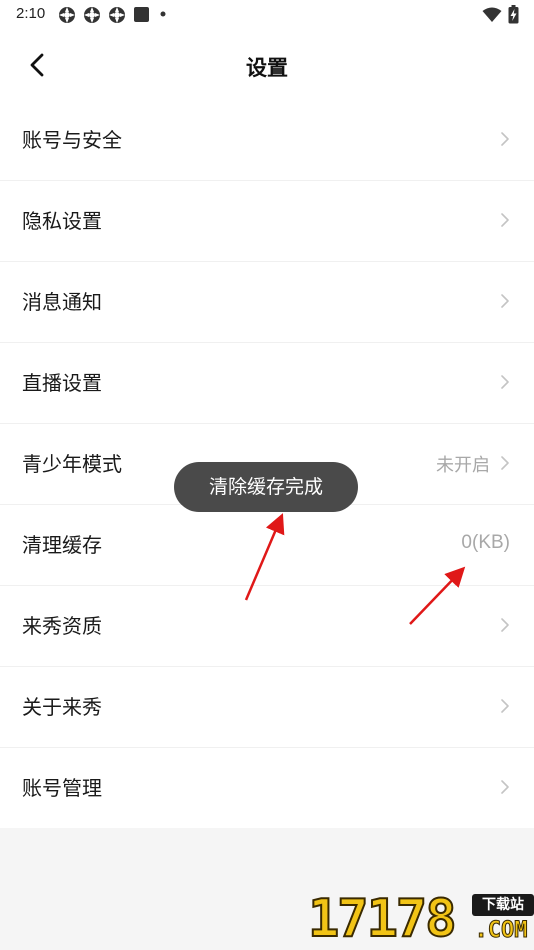 Image resolution: width=534 pixels, height=950 pixels. What do you see at coordinates (492, 14) in the screenshot?
I see `wifi-icon` at bounding box center [492, 14].